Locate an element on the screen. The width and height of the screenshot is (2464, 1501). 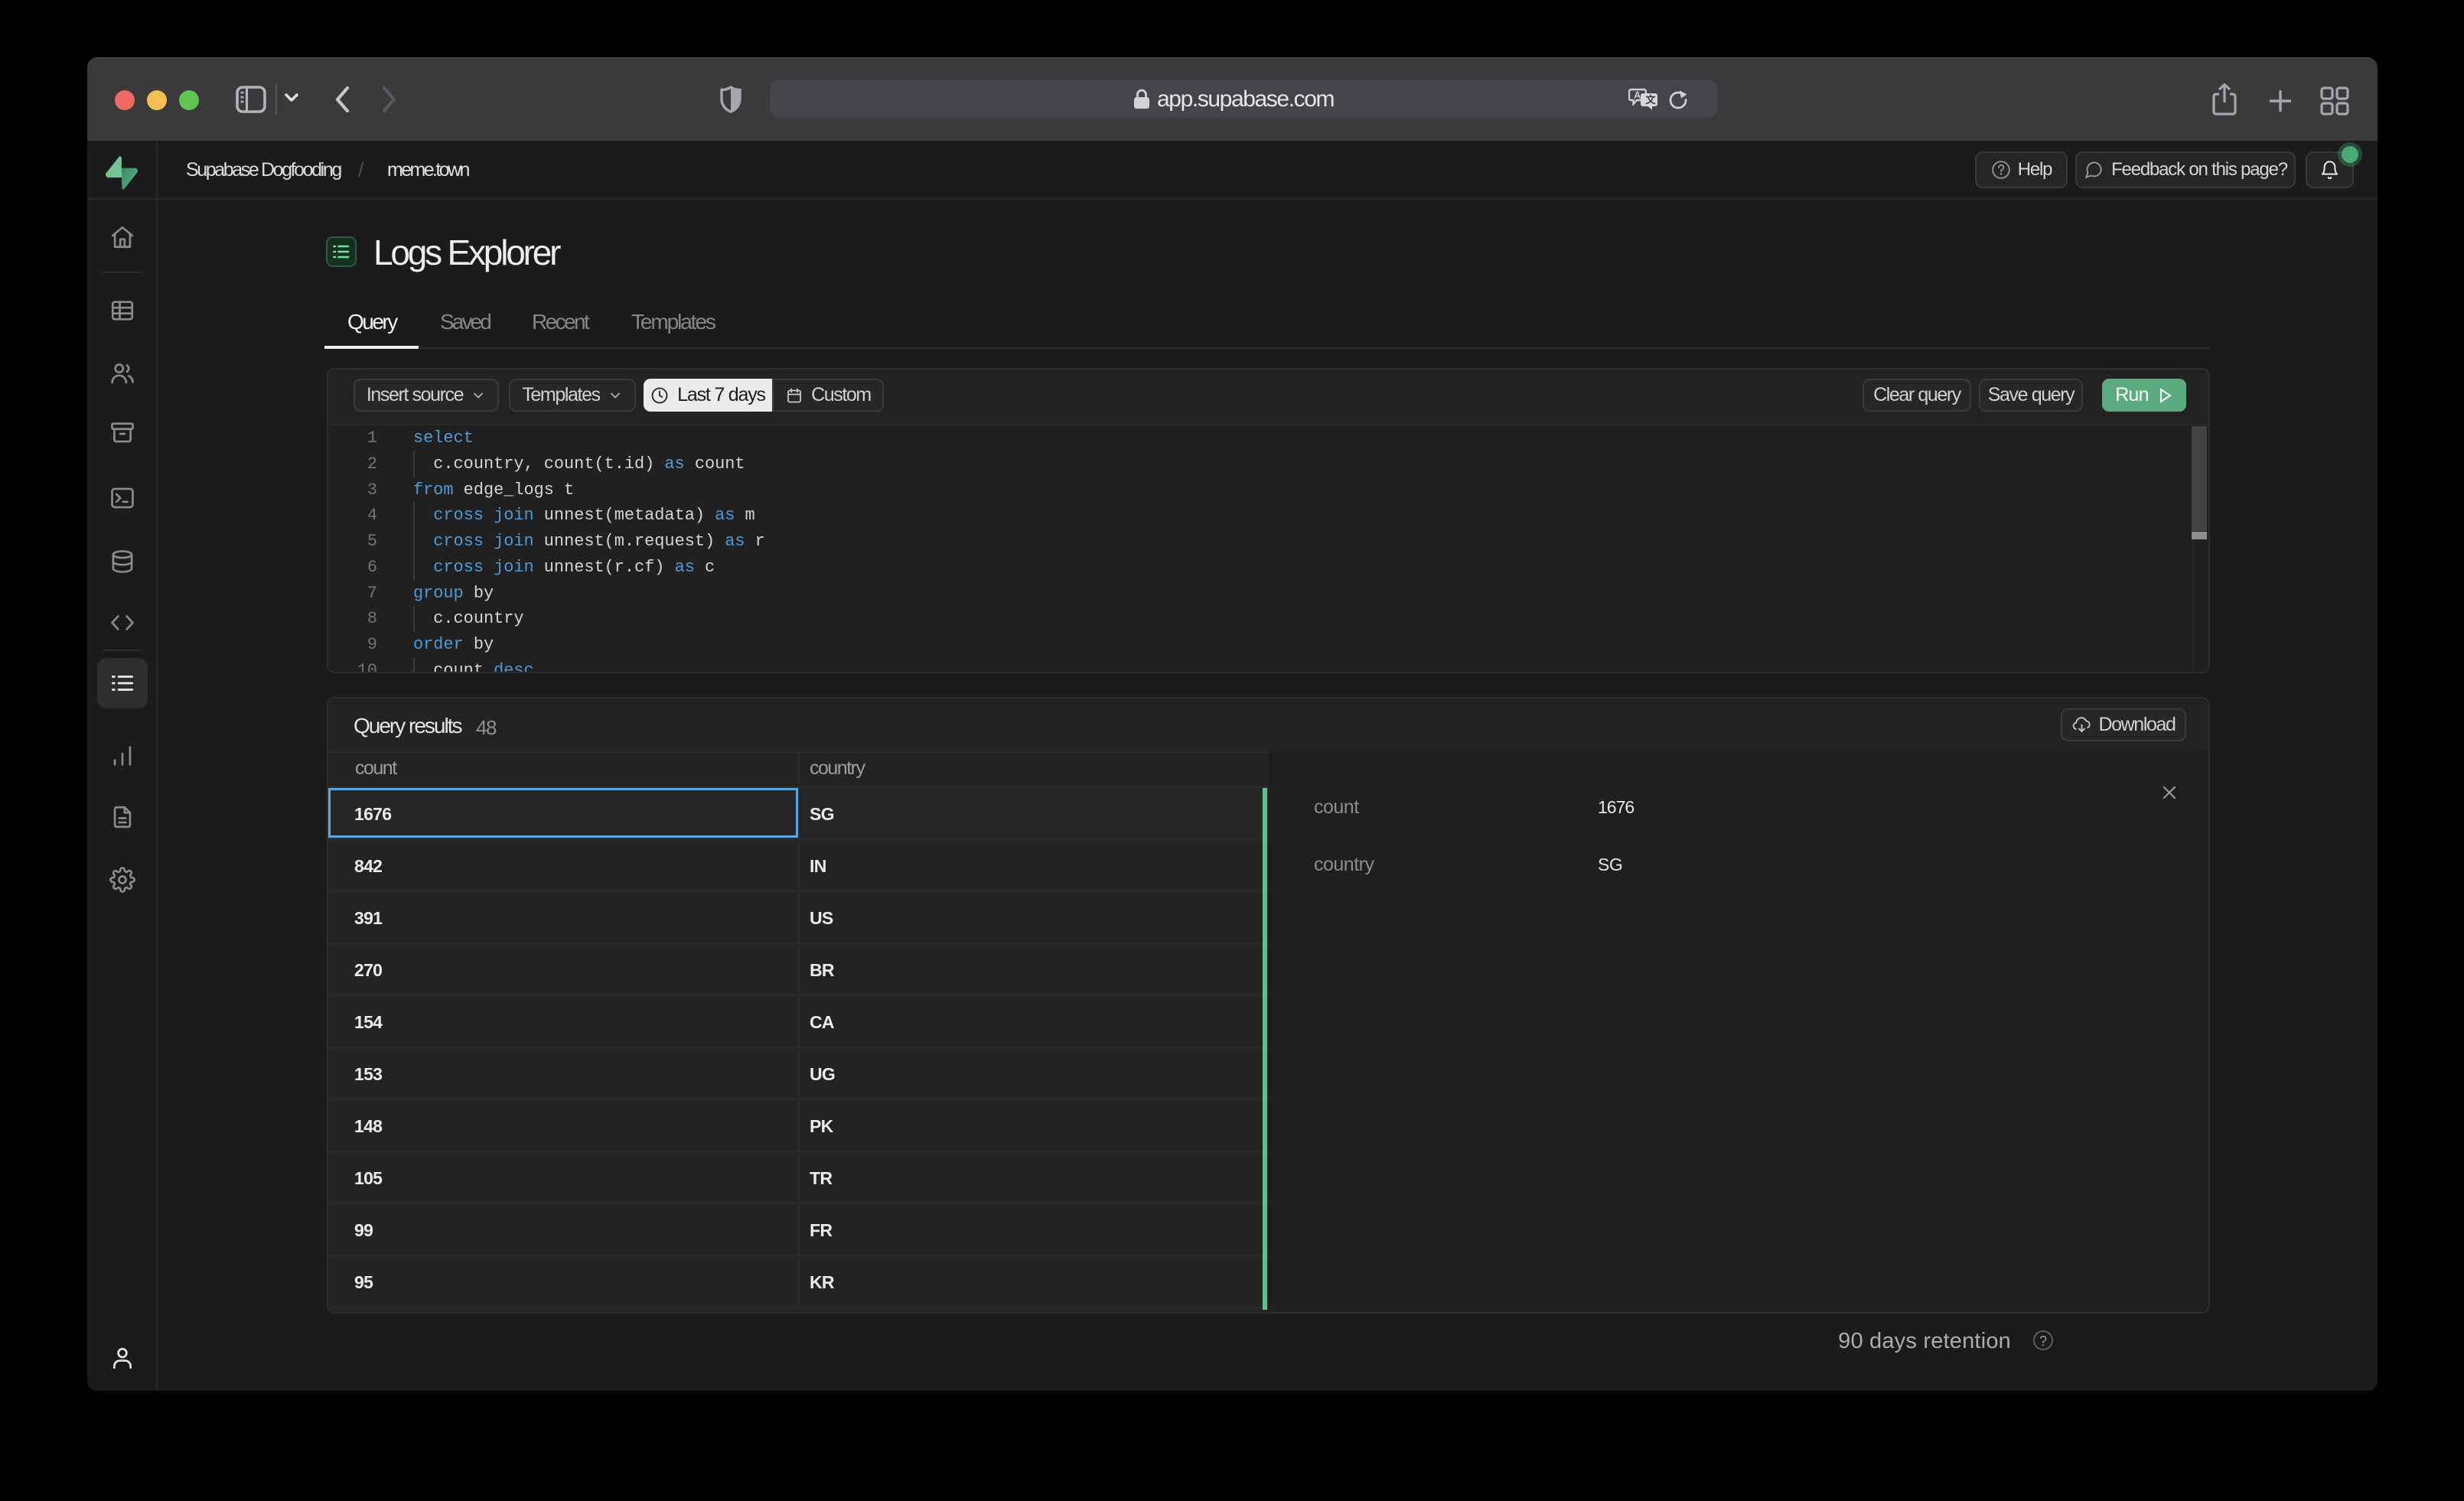
svg-text: 文 is located at coordinates (1652, 100).